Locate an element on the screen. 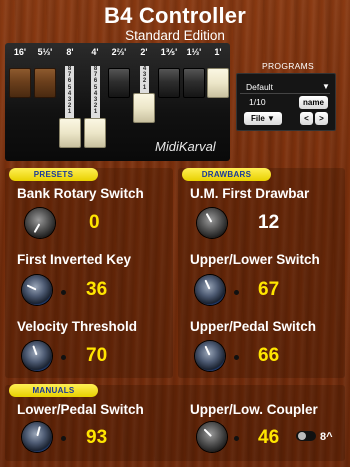  velocity-threshold-knob is located at coordinates (37, 356).